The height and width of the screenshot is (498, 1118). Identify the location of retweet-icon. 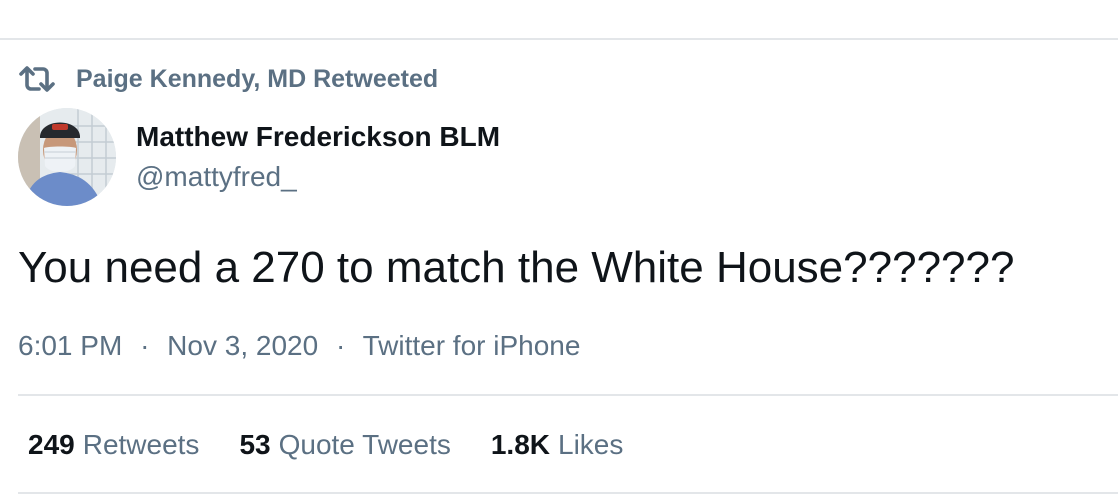
(37, 79).